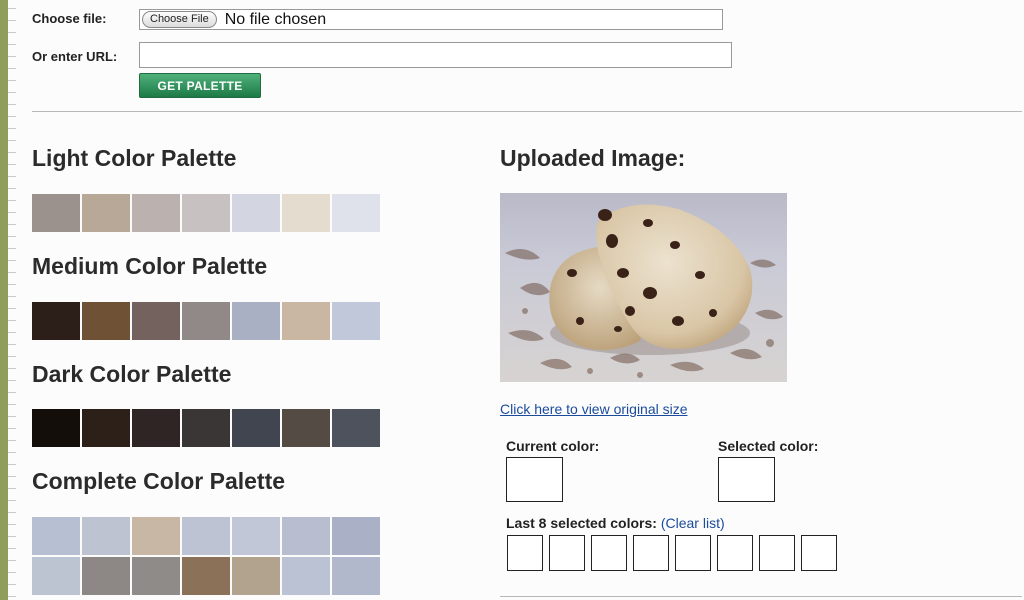  I want to click on file-label: Choose file:, so click(69, 18).